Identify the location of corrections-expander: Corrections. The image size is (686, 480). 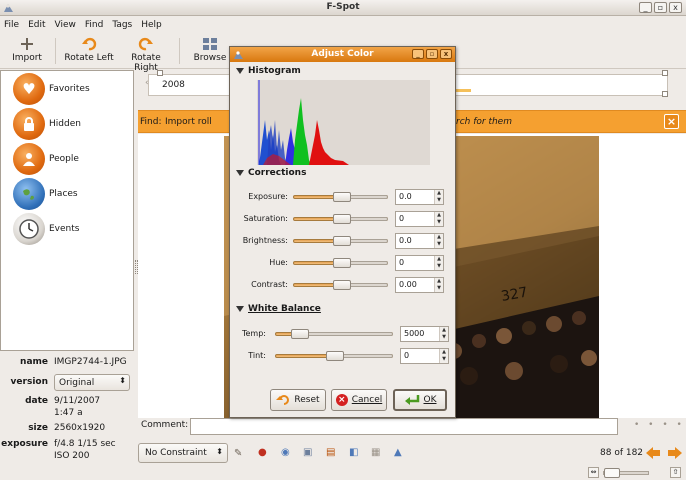
(271, 173).